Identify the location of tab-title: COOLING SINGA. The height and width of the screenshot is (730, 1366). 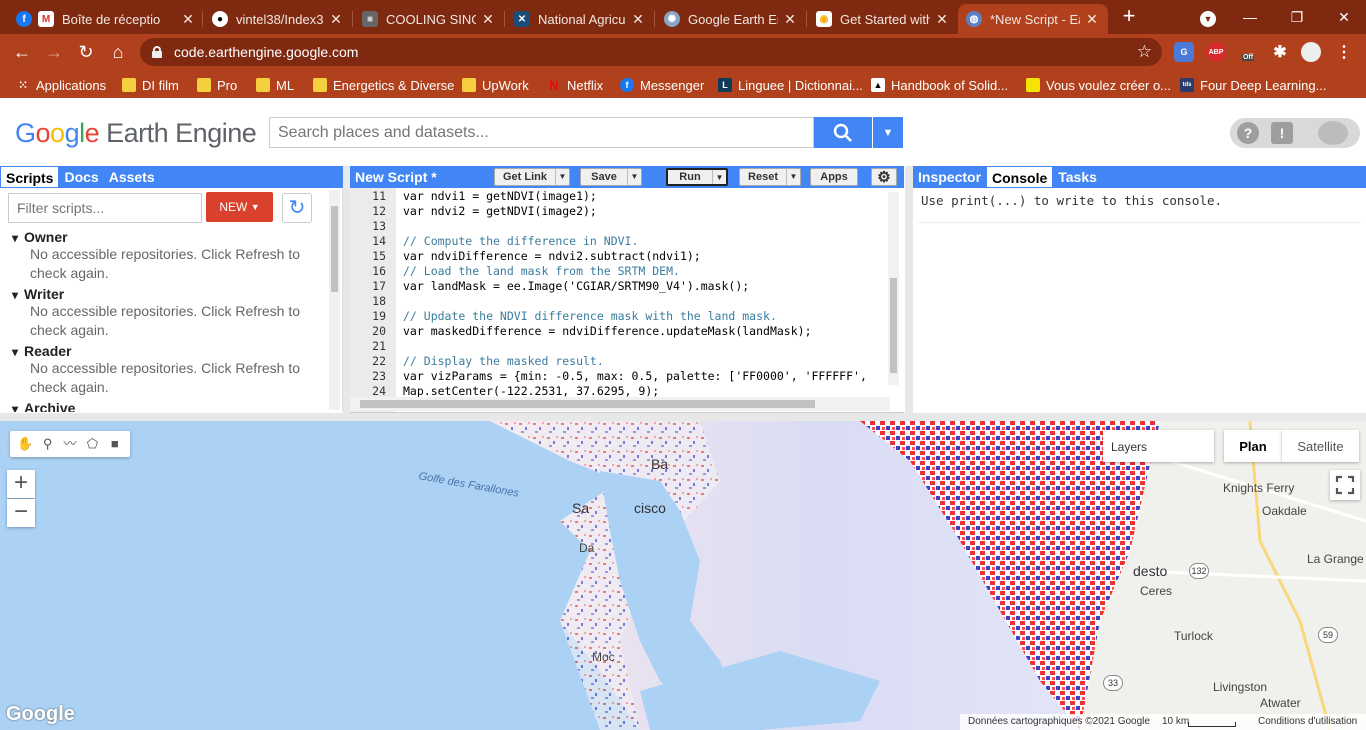
(431, 19).